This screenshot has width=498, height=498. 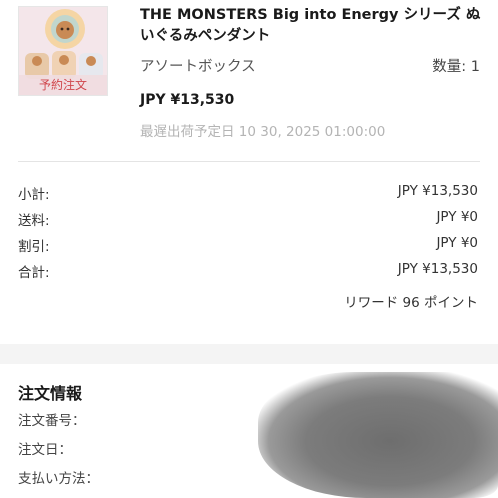 What do you see at coordinates (187, 100) in the screenshot?
I see `product-price: JPY ¥13,530` at bounding box center [187, 100].